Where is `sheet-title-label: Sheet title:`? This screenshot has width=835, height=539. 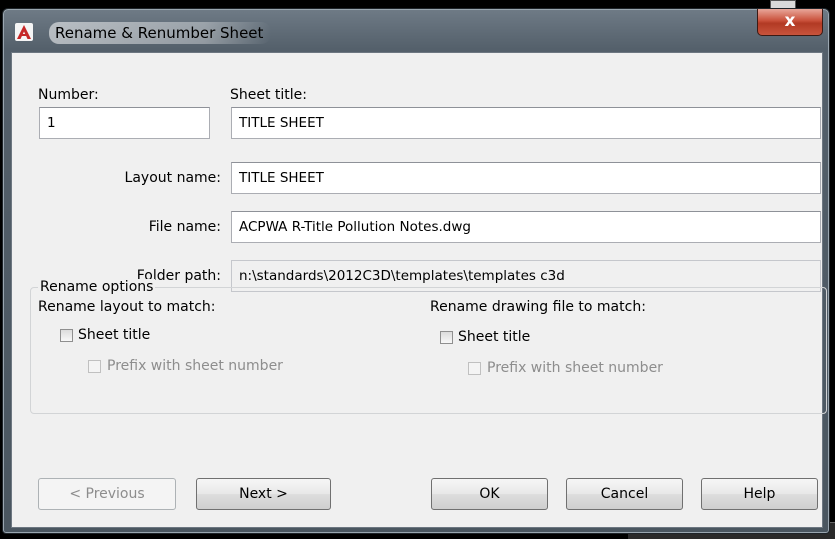
sheet-title-label: Sheet title: is located at coordinates (269, 95).